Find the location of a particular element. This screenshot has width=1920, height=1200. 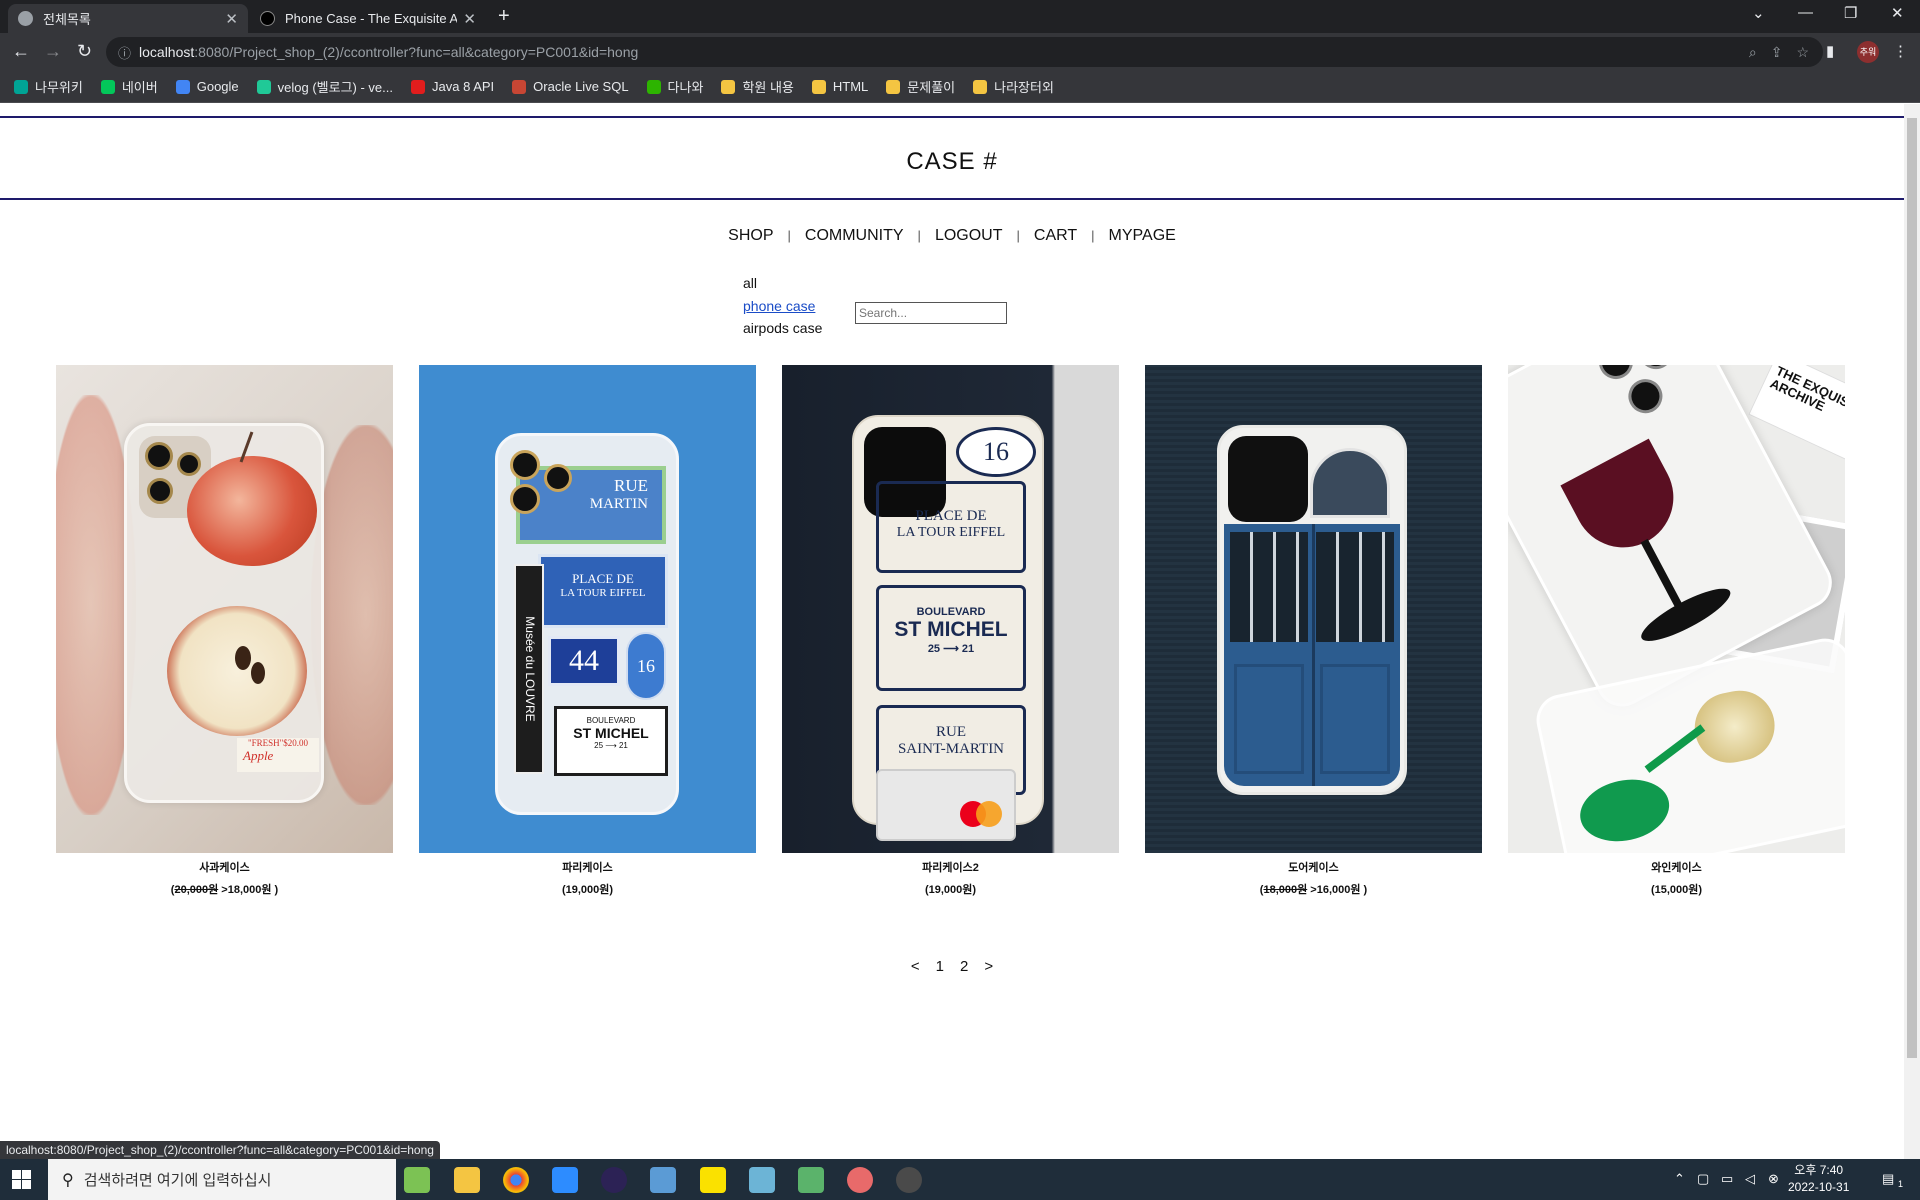

tray-status-icon: ⊗ is located at coordinates (1773, 1179).